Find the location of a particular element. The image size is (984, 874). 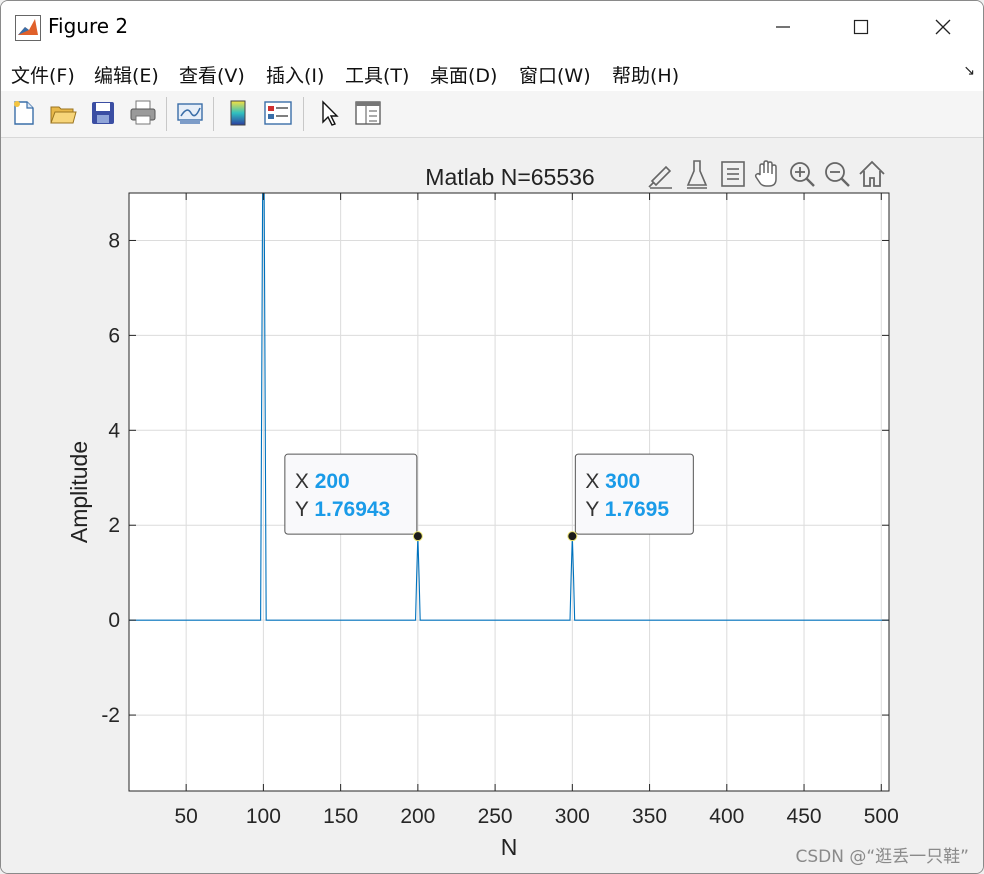

close-icon is located at coordinates (943, 27).